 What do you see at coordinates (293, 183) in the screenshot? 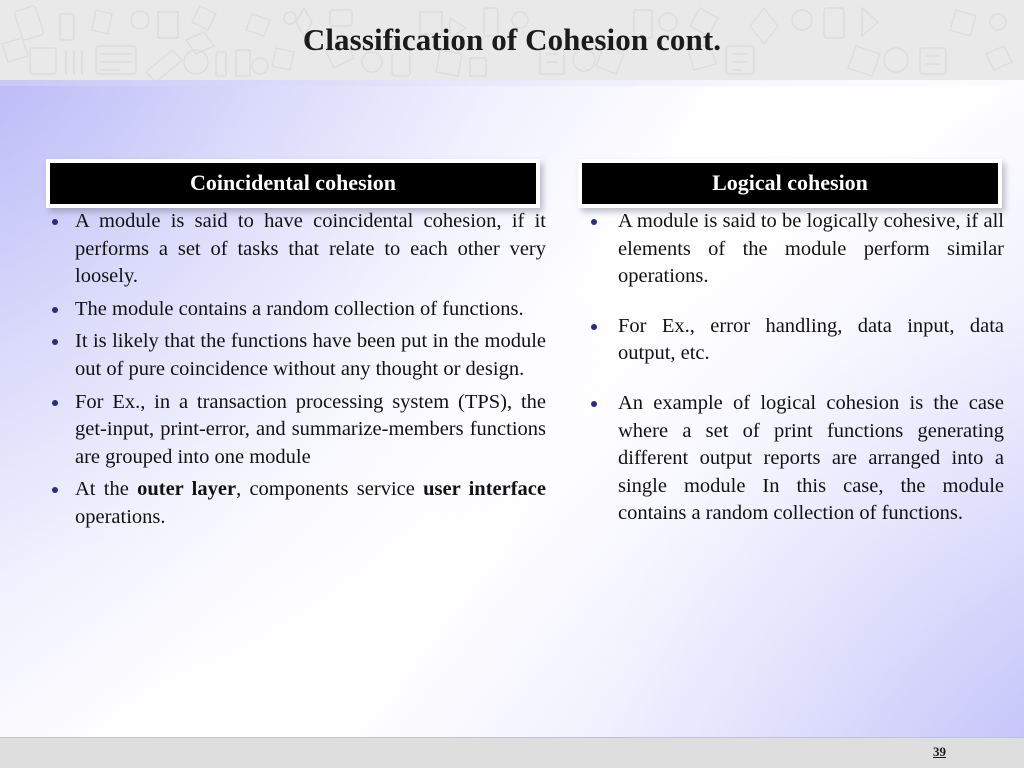
I see `heading-box-coincidental-cohesion: Coincidental cohesion` at bounding box center [293, 183].